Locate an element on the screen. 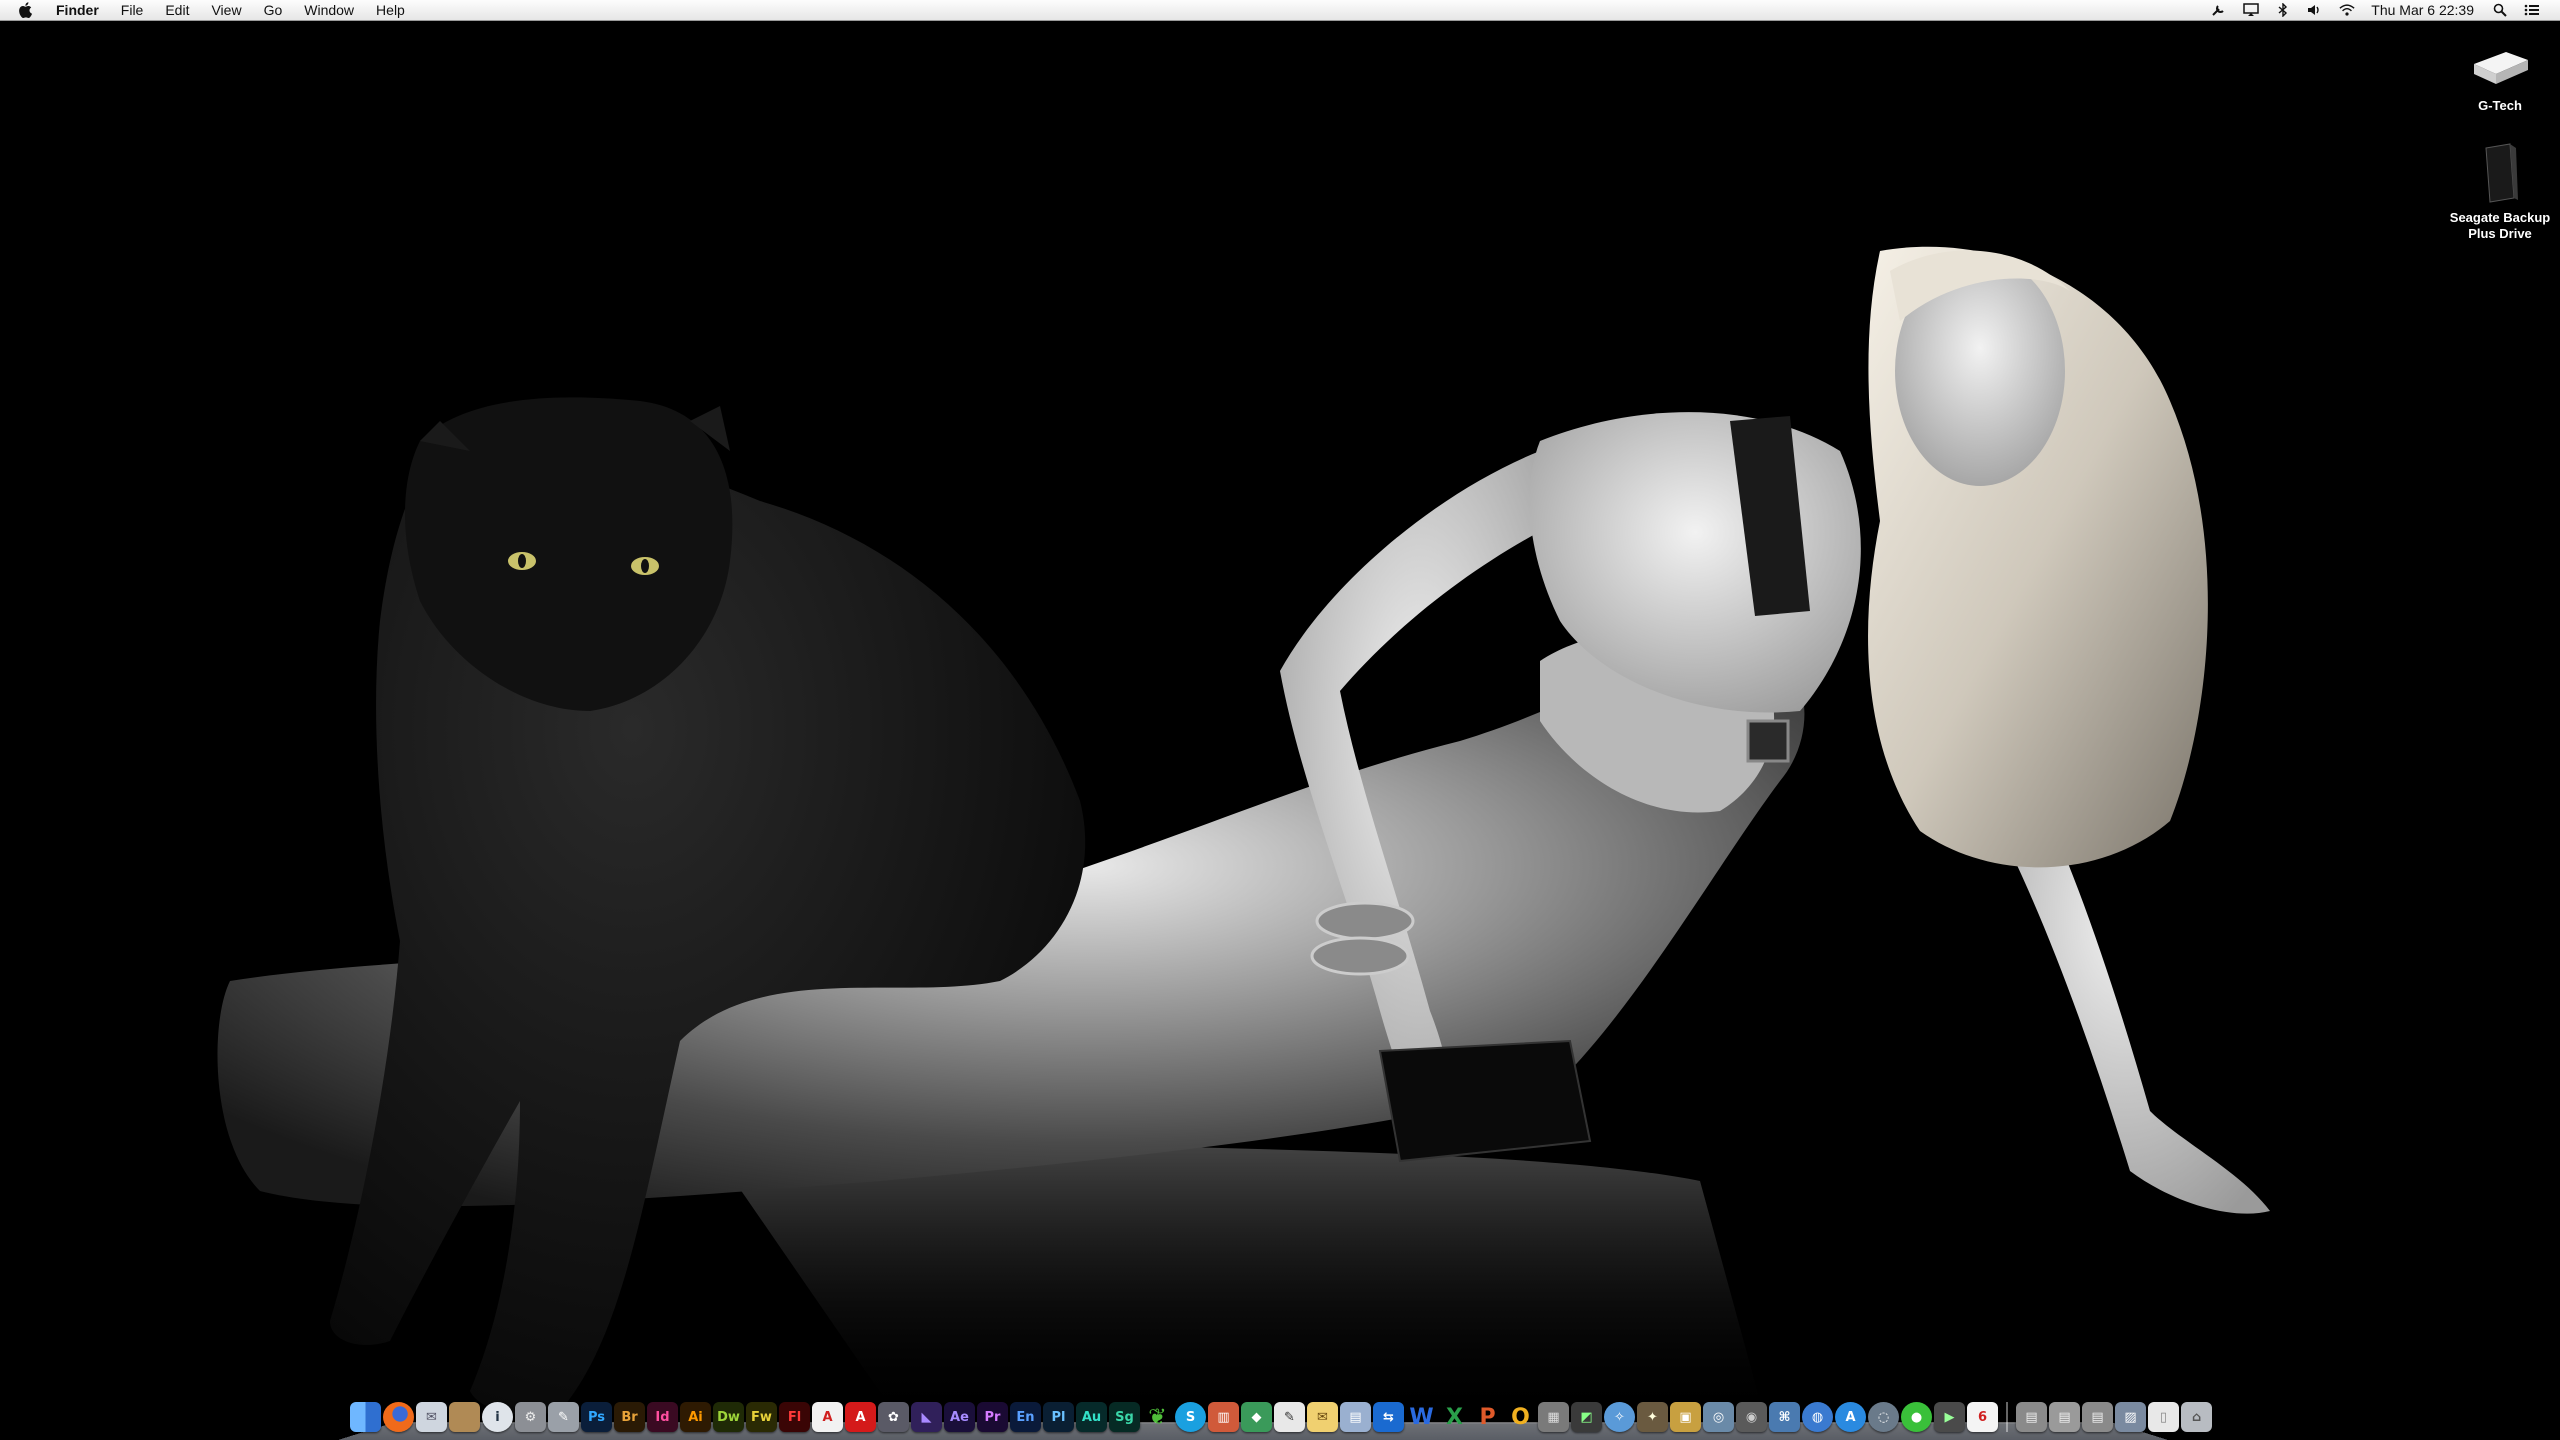 The width and height of the screenshot is (2560, 1440). chart-app-icon: ▥ is located at coordinates (1223, 1417).